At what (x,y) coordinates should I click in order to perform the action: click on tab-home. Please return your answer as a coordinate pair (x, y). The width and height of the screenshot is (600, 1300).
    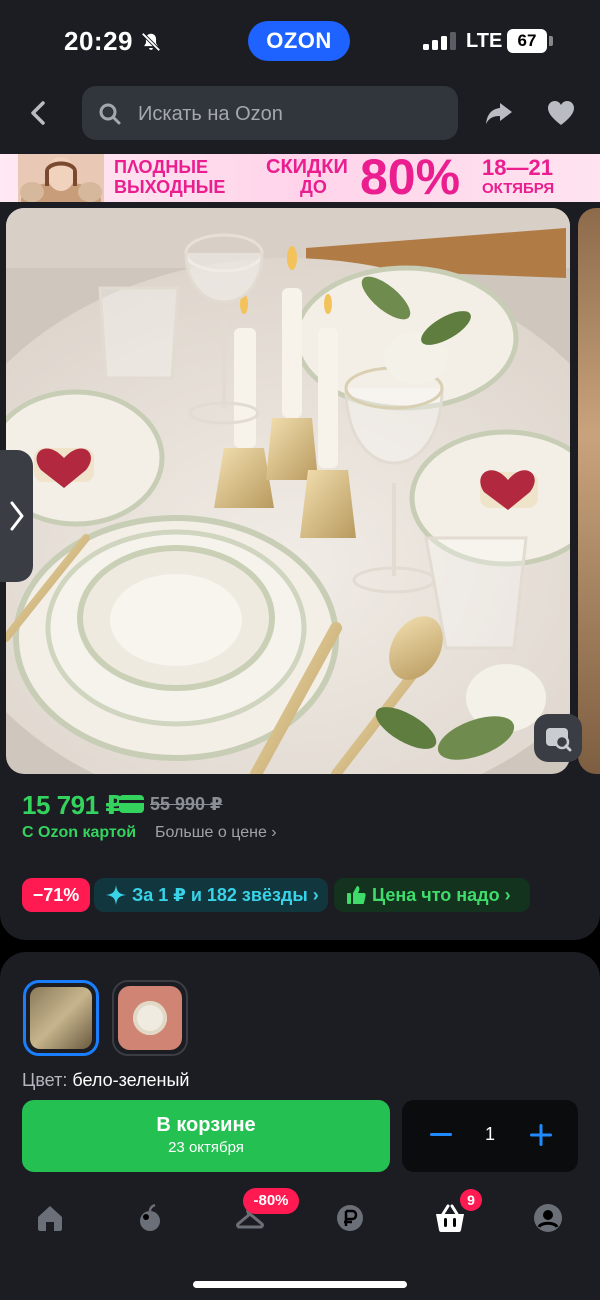
    Looking at the image, I should click on (50, 1218).